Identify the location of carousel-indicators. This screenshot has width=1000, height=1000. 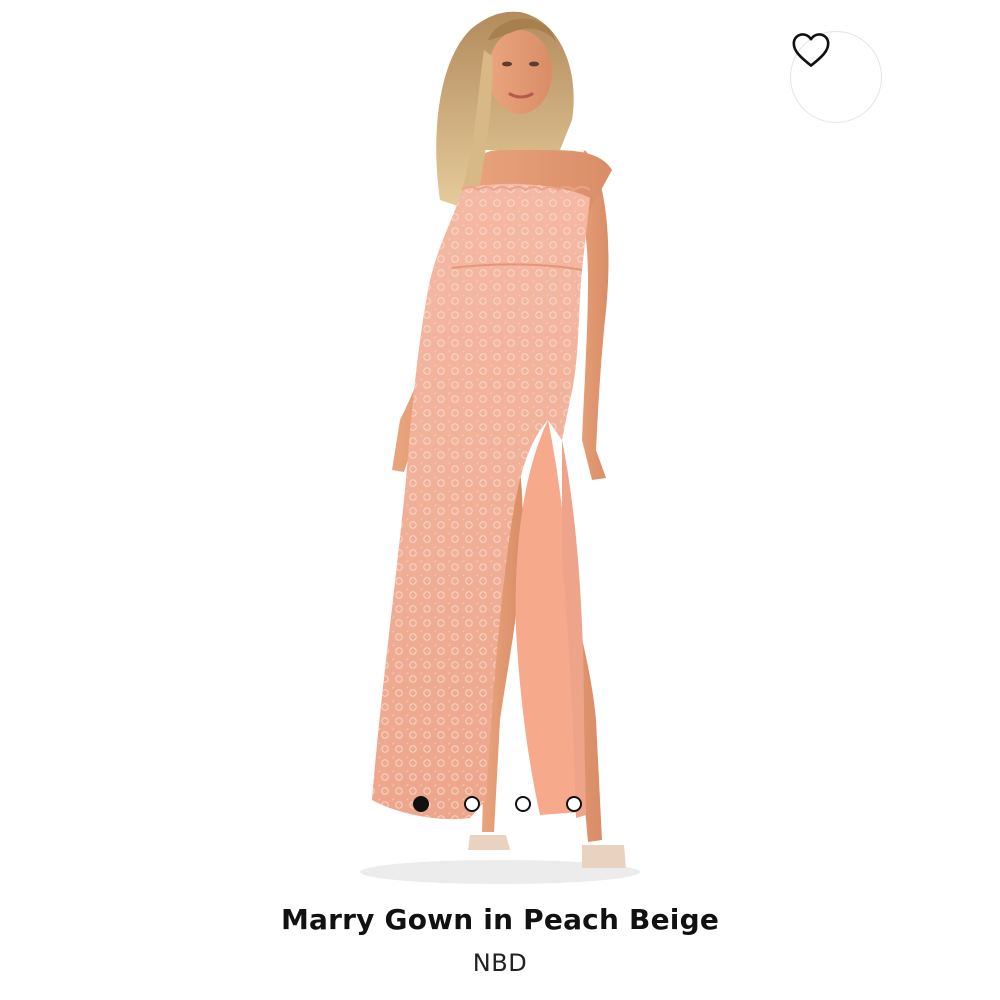
(497, 804).